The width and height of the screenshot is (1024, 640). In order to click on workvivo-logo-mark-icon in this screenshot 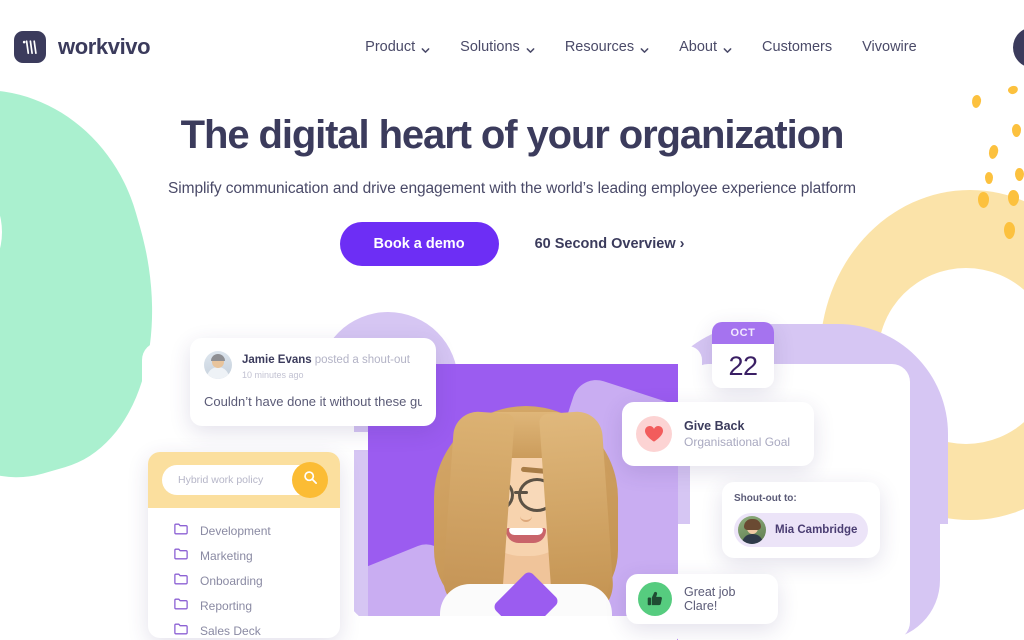, I will do `click(30, 47)`.